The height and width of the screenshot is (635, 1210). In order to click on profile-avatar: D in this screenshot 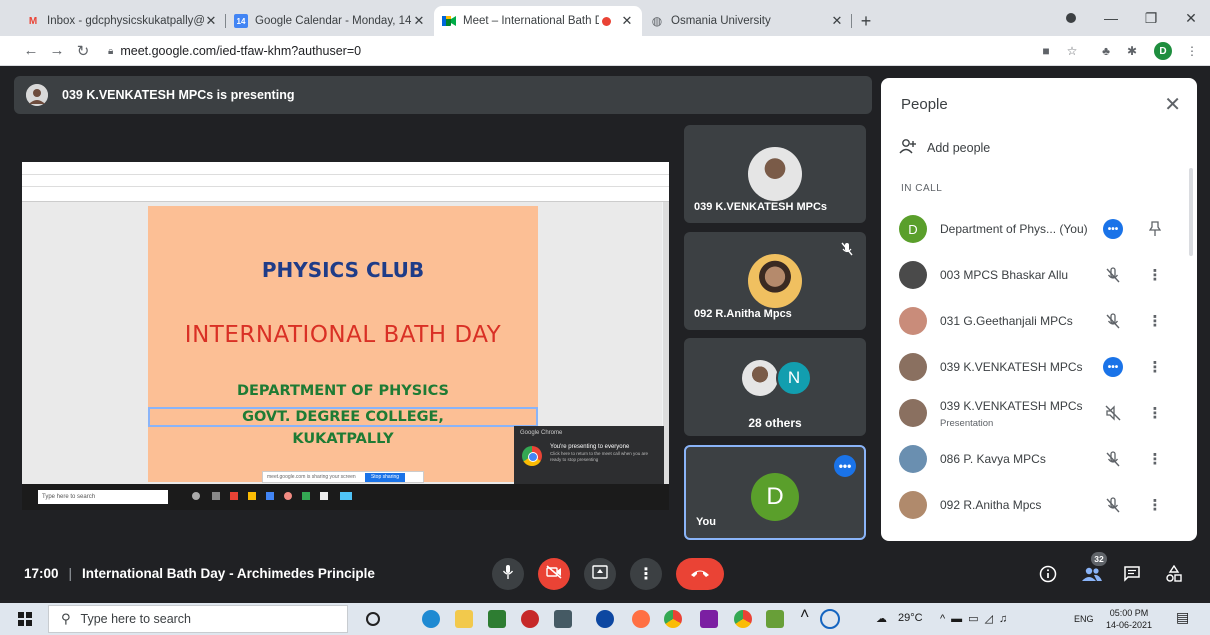, I will do `click(1163, 51)`.